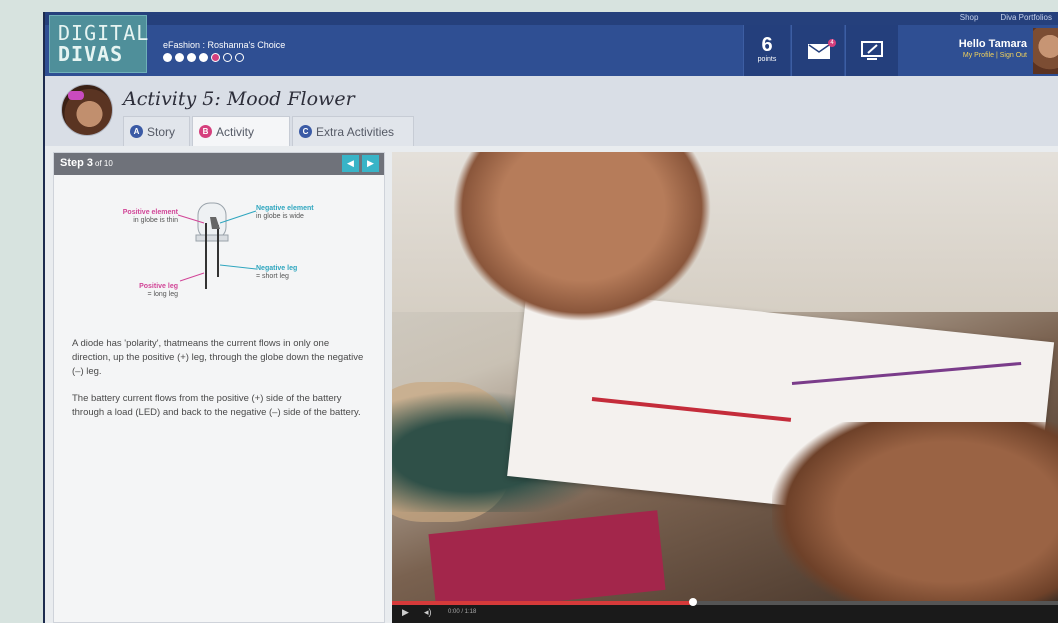 This screenshot has width=1058, height=623. What do you see at coordinates (277, 268) in the screenshot?
I see `negative-leg-label: Negative leg` at bounding box center [277, 268].